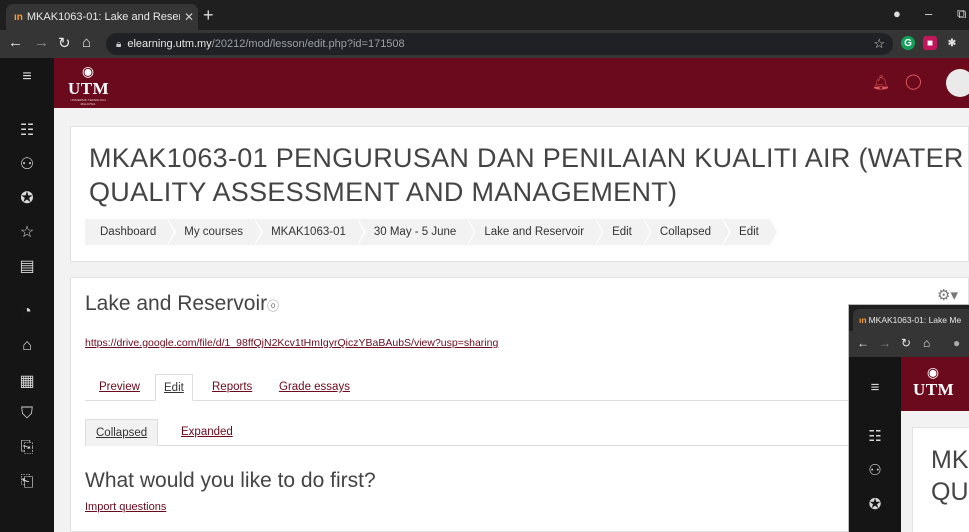 The width and height of the screenshot is (969, 532). I want to click on url-host: elearning.utm.my, so click(169, 44).